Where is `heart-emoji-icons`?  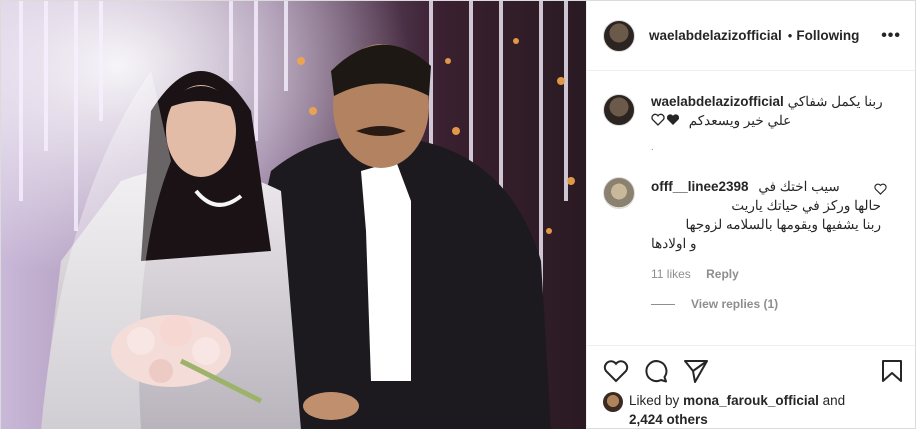
heart-emoji-icons is located at coordinates (665, 119).